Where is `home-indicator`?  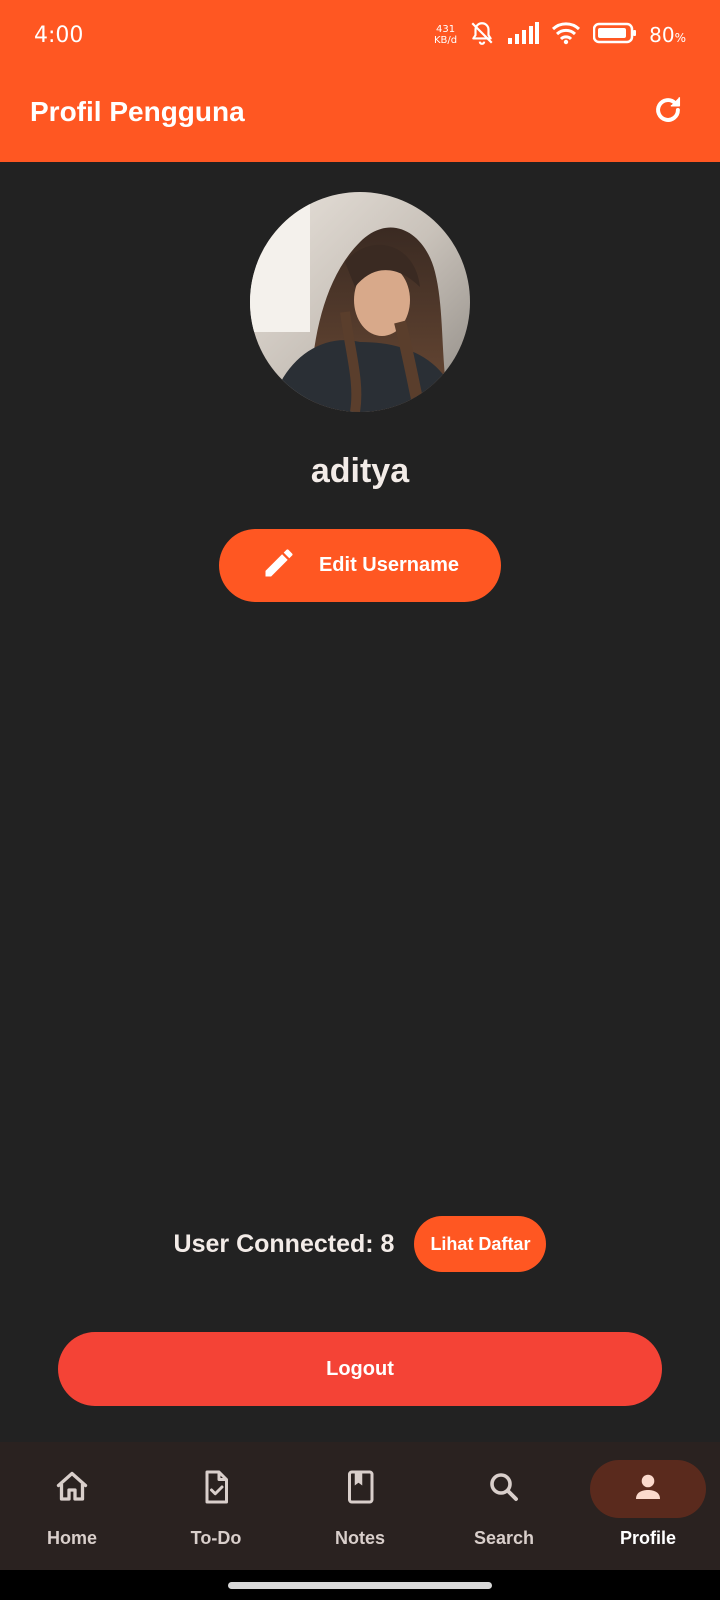
home-indicator is located at coordinates (360, 1585).